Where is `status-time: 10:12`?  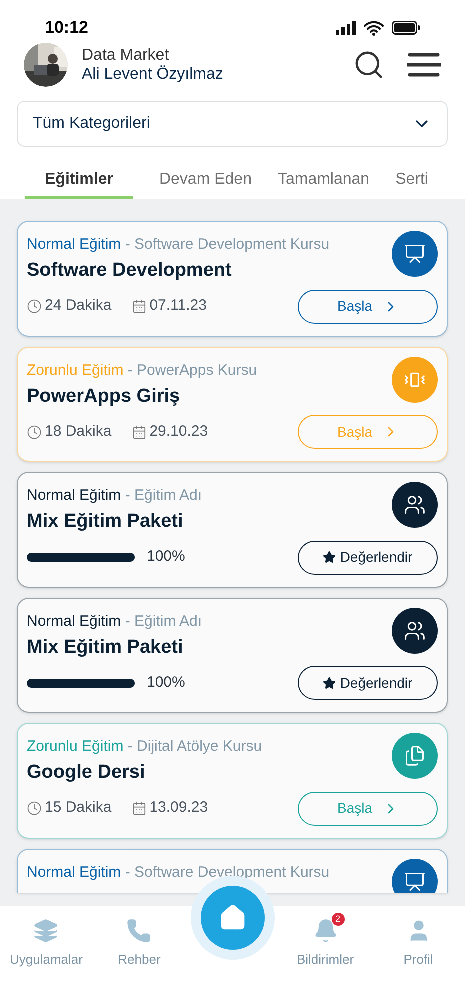 status-time: 10:12 is located at coordinates (66, 28).